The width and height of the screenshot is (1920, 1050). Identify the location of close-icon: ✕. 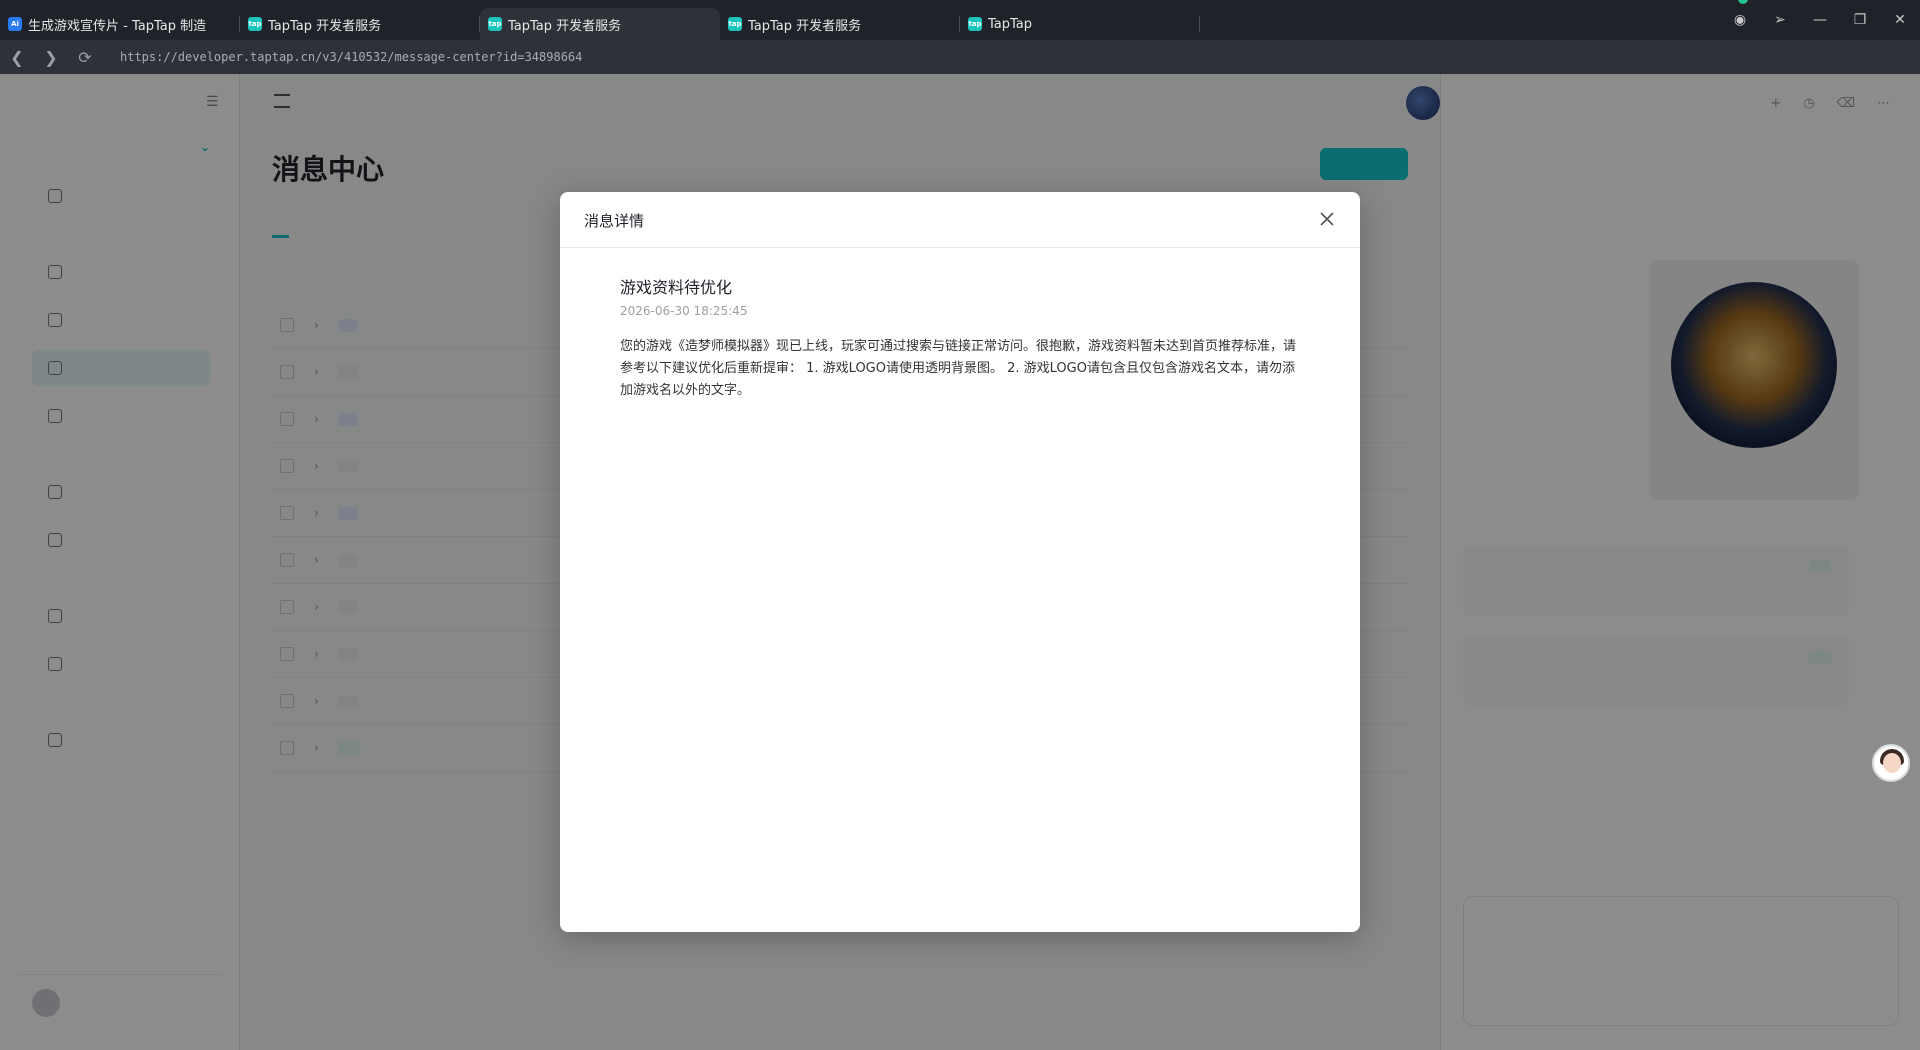
(1900, 20).